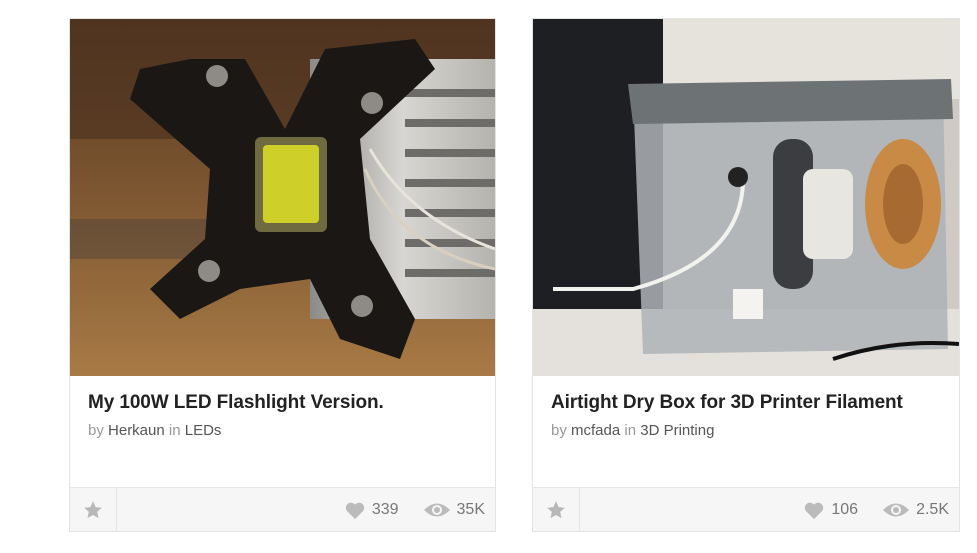 The width and height of the screenshot is (977, 553). Describe the element at coordinates (595, 430) in the screenshot. I see `author-link: mcfada` at that location.